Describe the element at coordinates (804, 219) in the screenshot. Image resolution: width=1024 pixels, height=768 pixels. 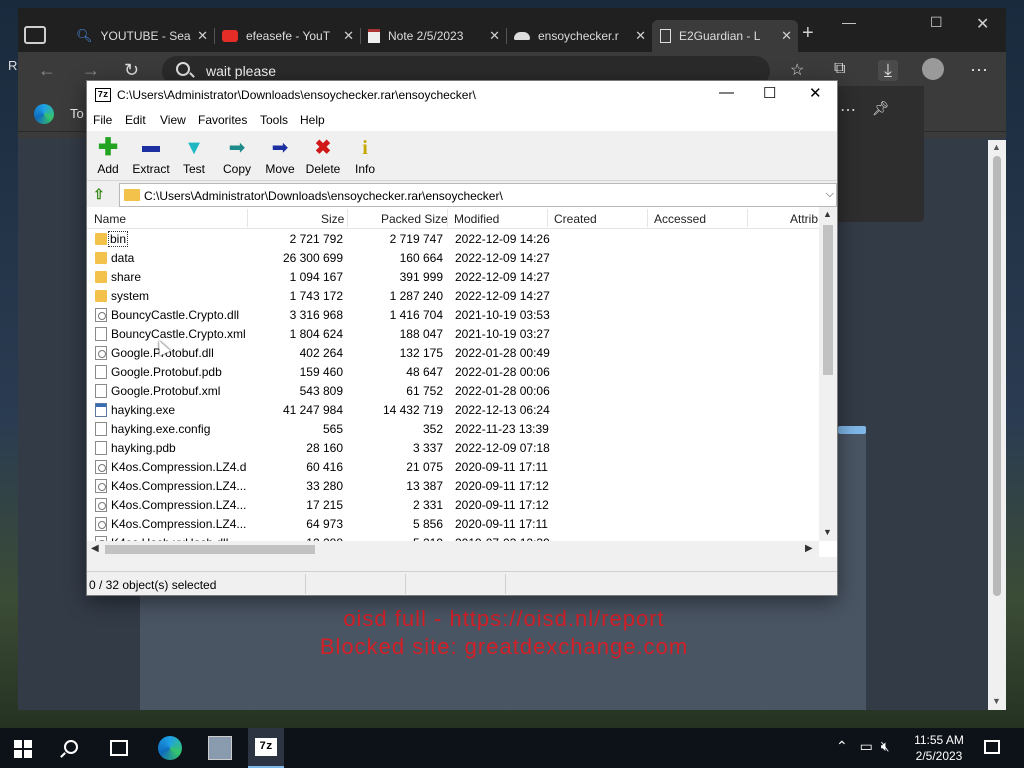
I see `column-attrib: Attrib` at that location.